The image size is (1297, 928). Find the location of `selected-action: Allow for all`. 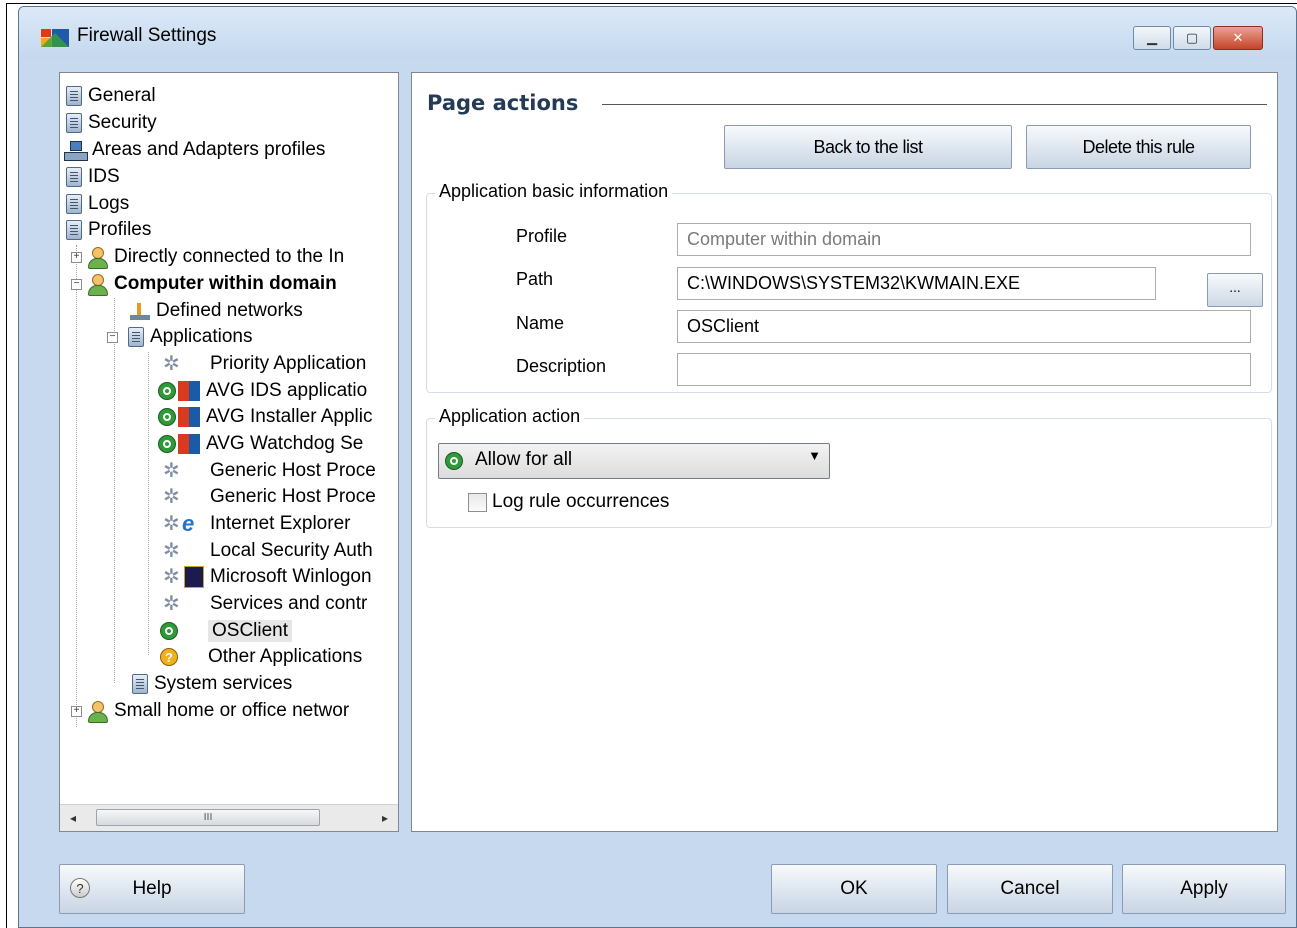

selected-action: Allow for all is located at coordinates (524, 459).